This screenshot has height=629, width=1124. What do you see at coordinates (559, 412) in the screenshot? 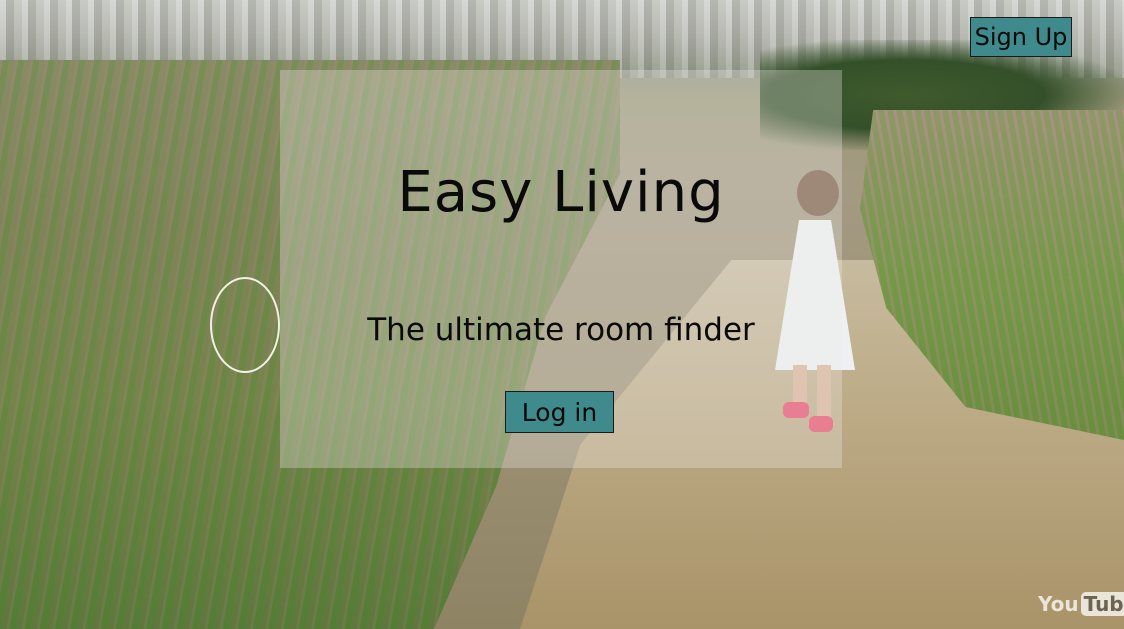
I see `login-button: Log in` at bounding box center [559, 412].